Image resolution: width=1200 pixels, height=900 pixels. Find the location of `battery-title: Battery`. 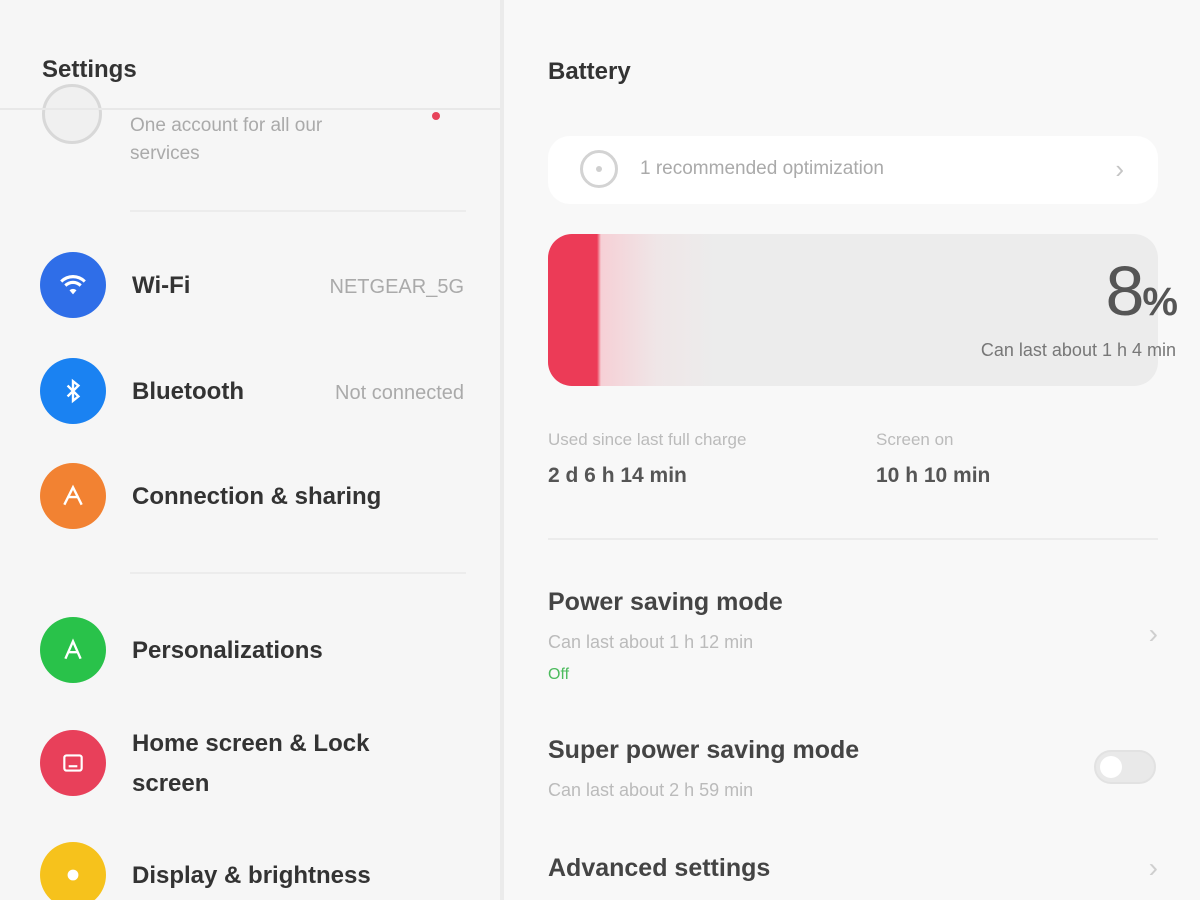

battery-title: Battery is located at coordinates (589, 71).